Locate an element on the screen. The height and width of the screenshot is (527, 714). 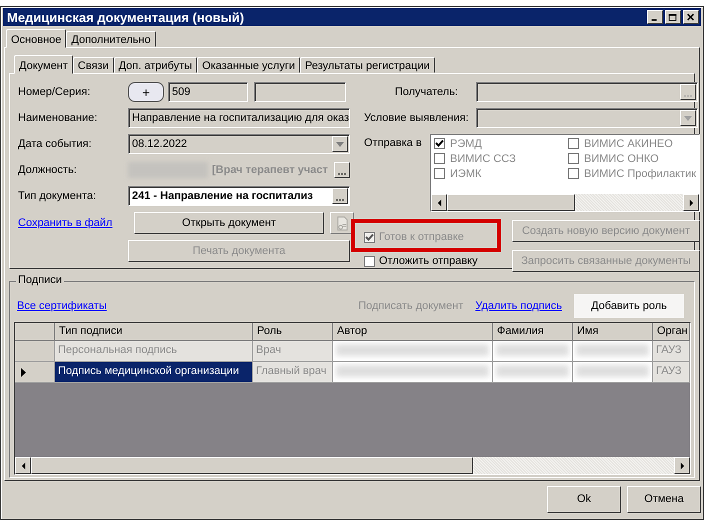
dialog-button: Ok is located at coordinates (584, 499).